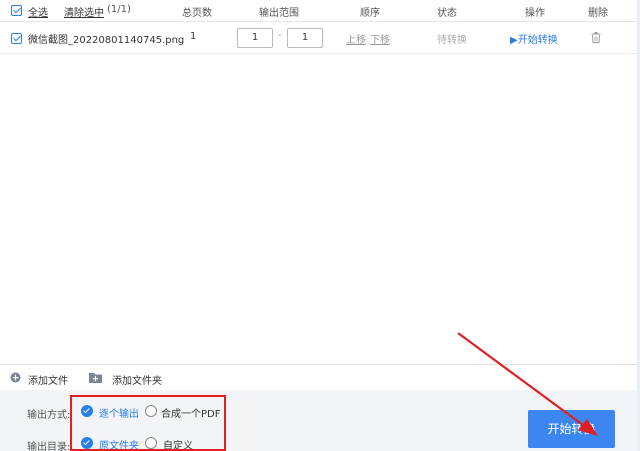 The image size is (640, 451). I want to click on file-list-header: 全选 清除选中 (1/1) 总页数 输出范围 顺序 状态 操作 删除, so click(318, 11).